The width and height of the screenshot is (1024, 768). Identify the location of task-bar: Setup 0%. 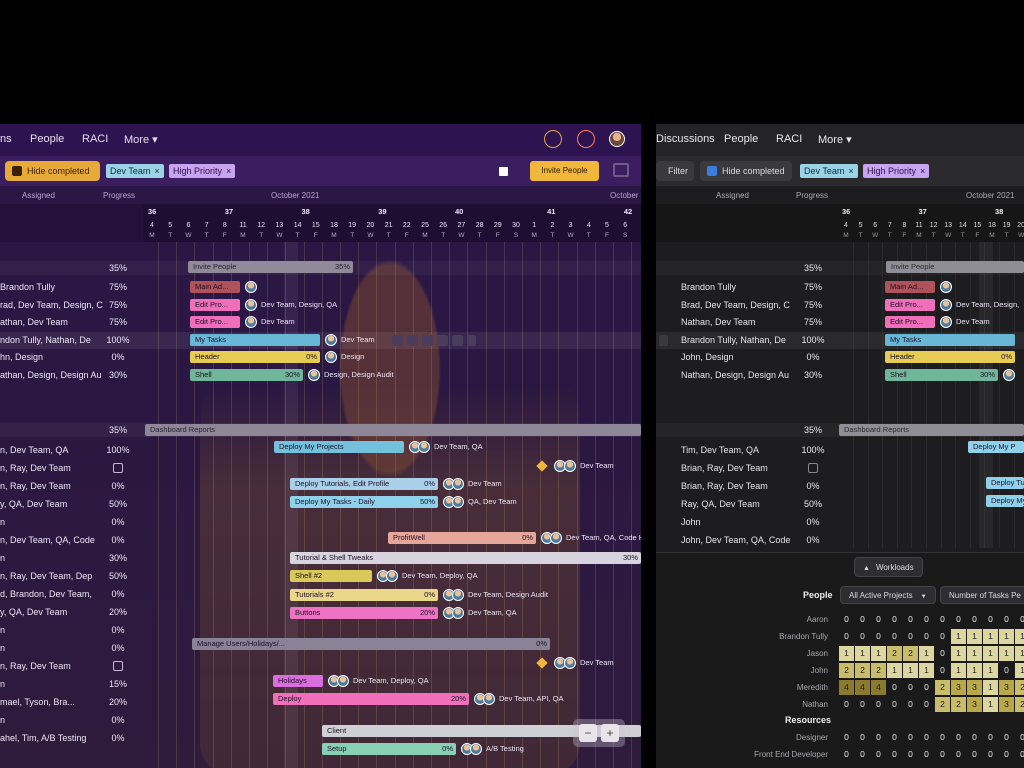
(389, 749).